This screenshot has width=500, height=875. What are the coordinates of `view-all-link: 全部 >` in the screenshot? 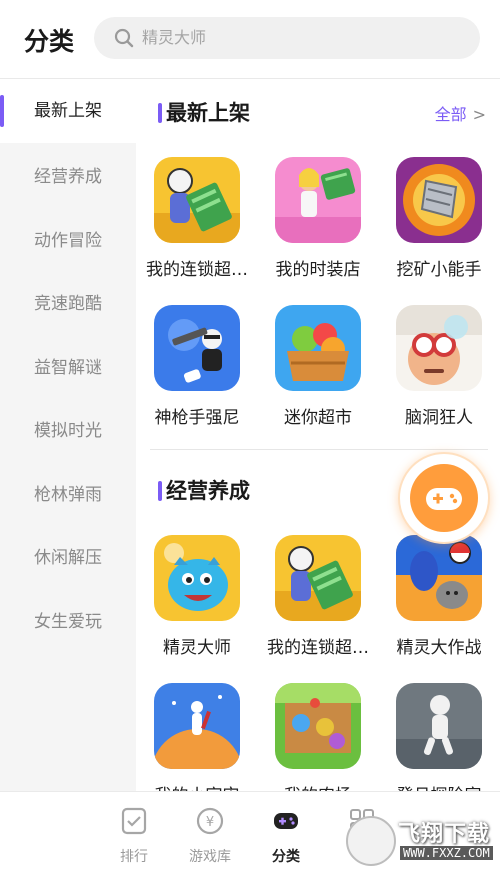 It's located at (460, 113).